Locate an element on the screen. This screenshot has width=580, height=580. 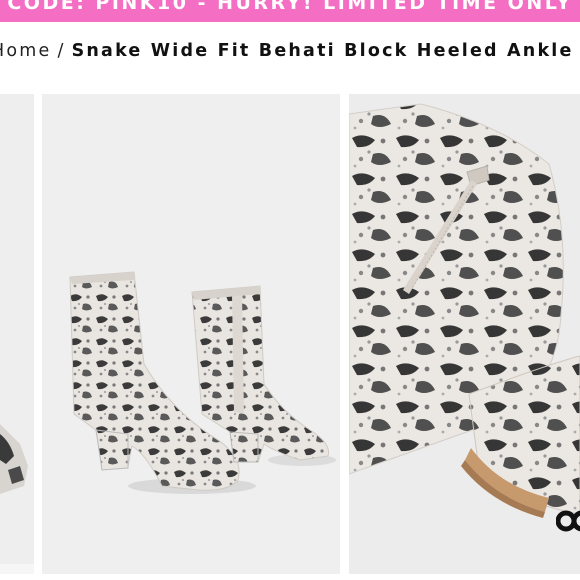
zoom-icon is located at coordinates (567, 521).